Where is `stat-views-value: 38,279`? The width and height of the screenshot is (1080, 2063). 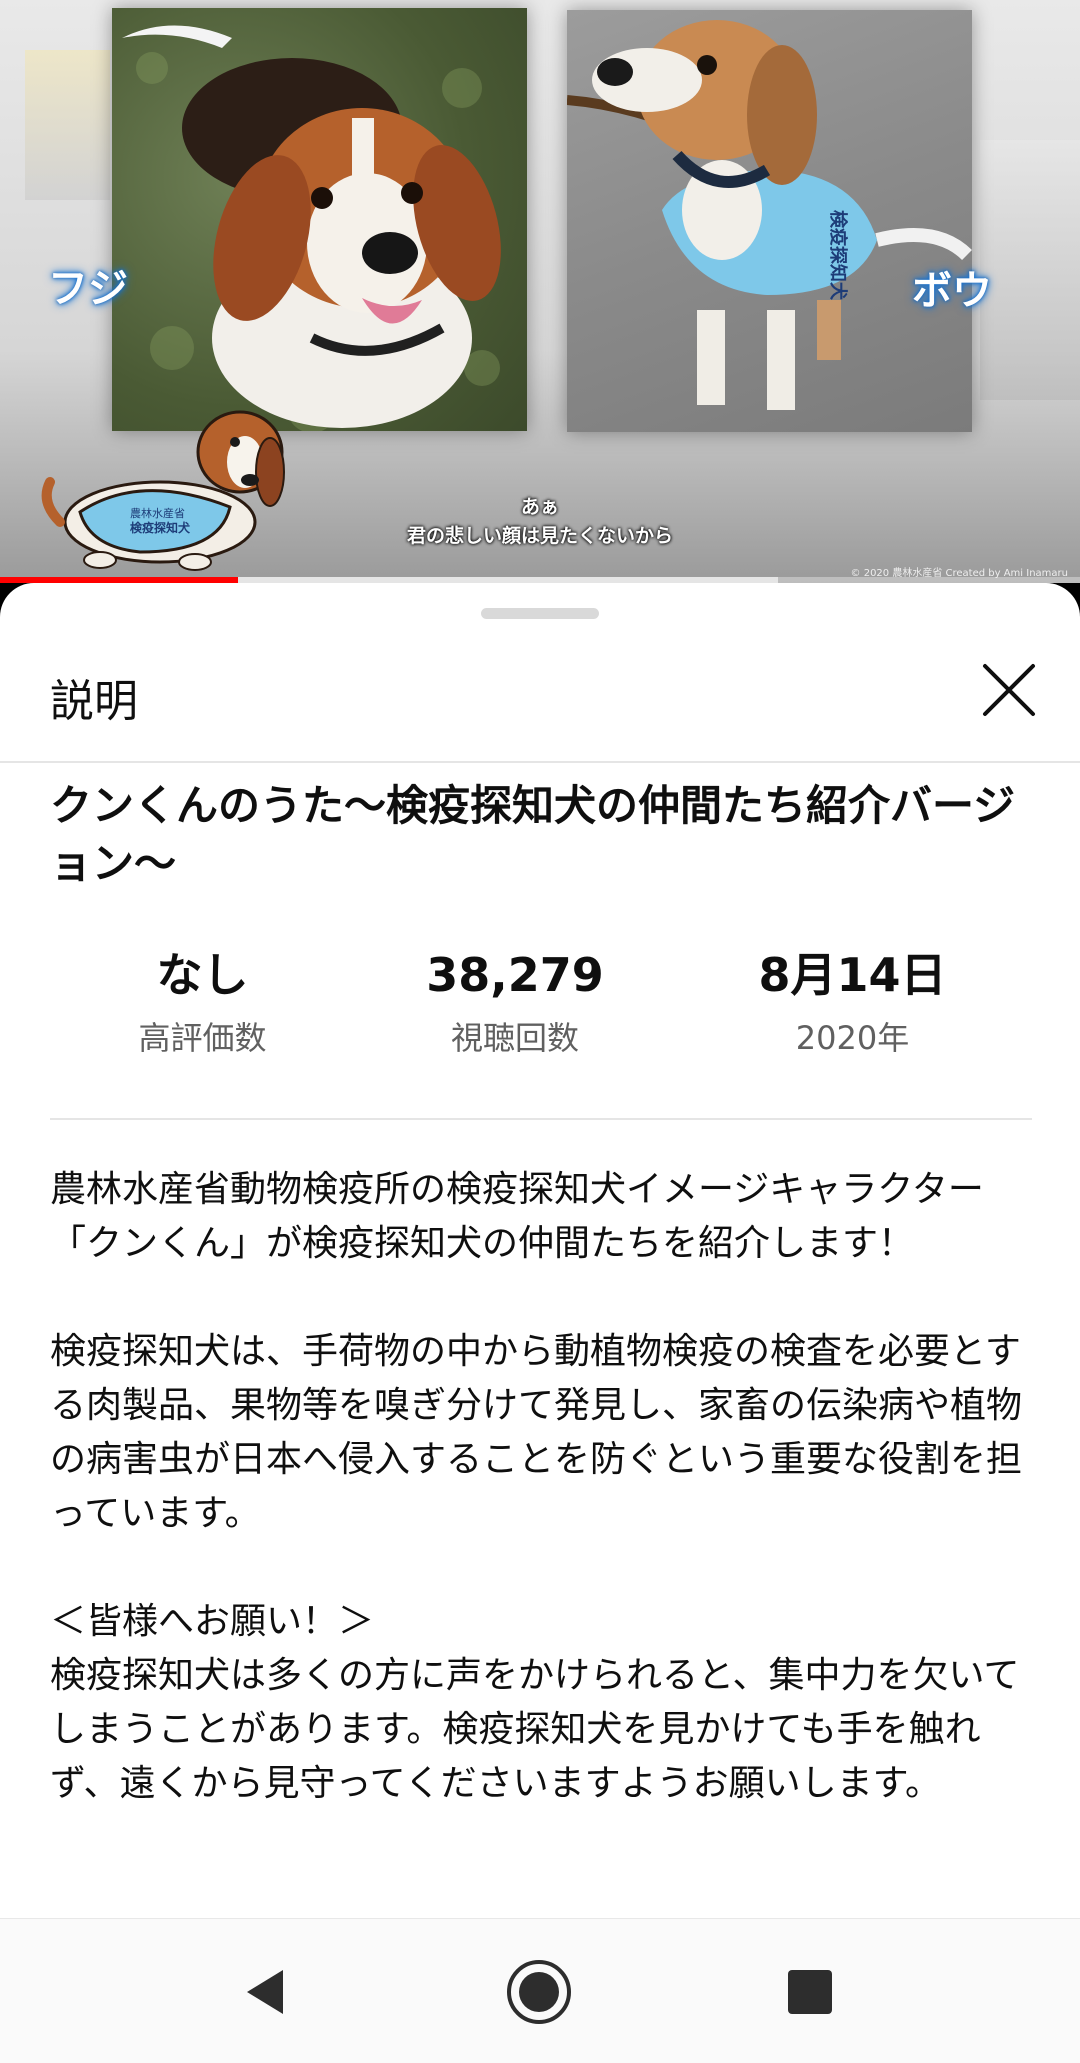
stat-views-value: 38,279 is located at coordinates (515, 975).